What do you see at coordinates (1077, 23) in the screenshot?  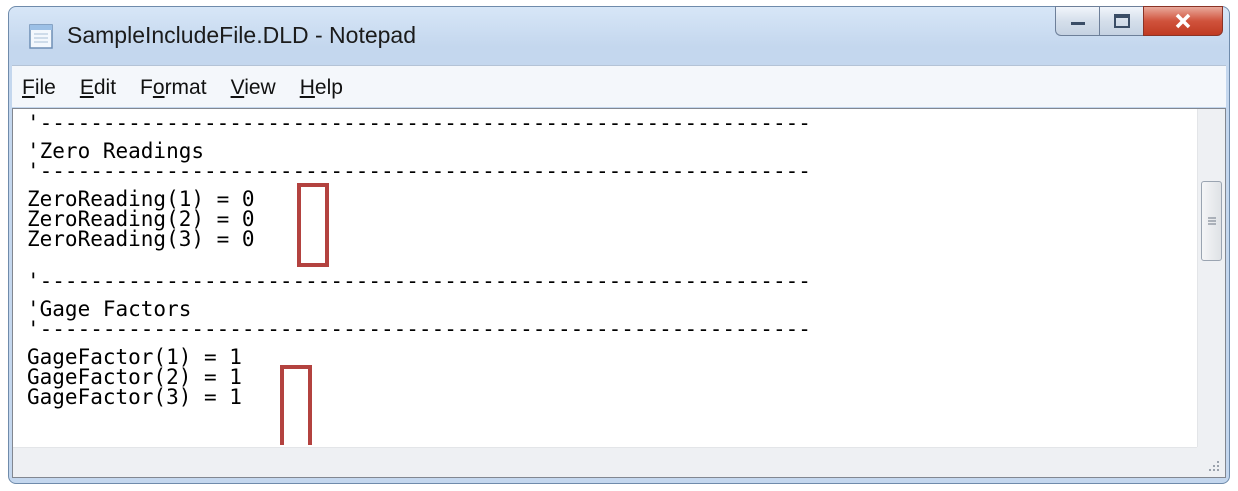 I see `minimize-icon` at bounding box center [1077, 23].